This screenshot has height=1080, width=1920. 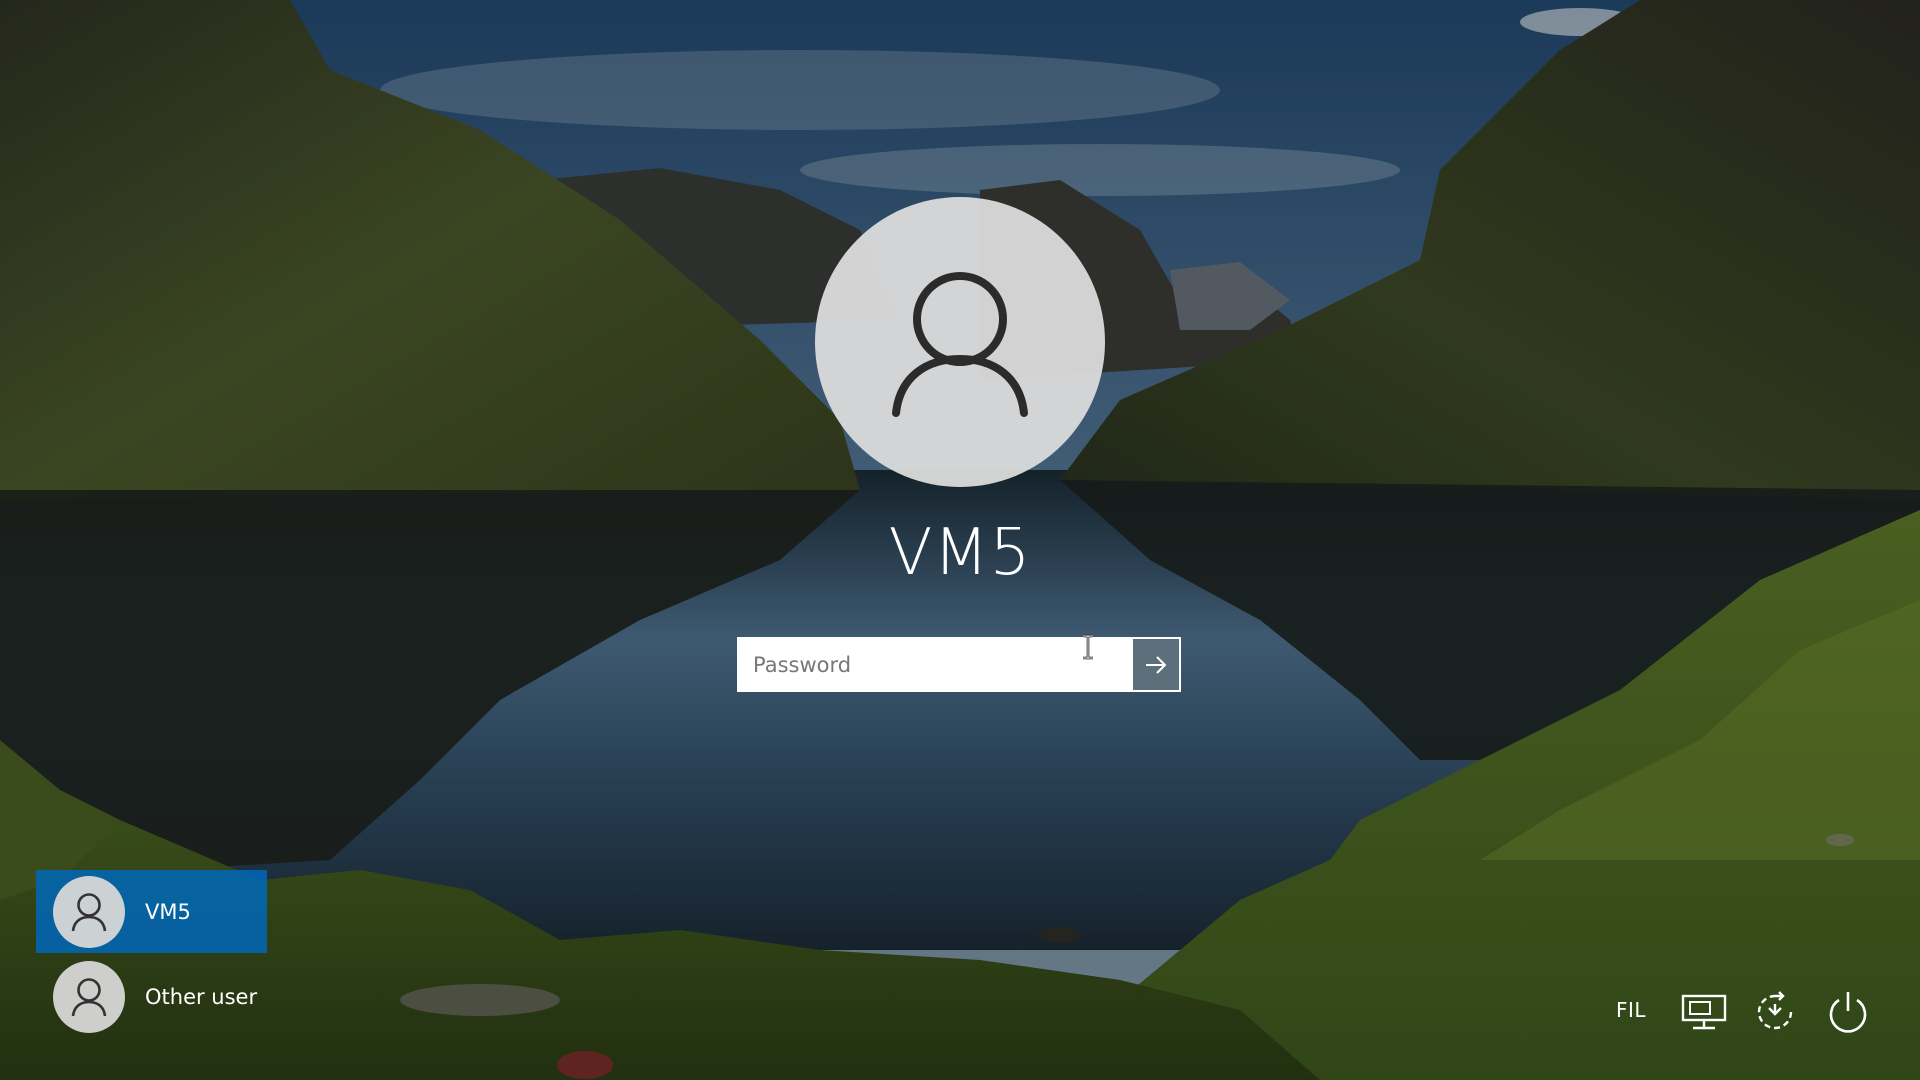 I want to click on password-box, so click(x=959, y=664).